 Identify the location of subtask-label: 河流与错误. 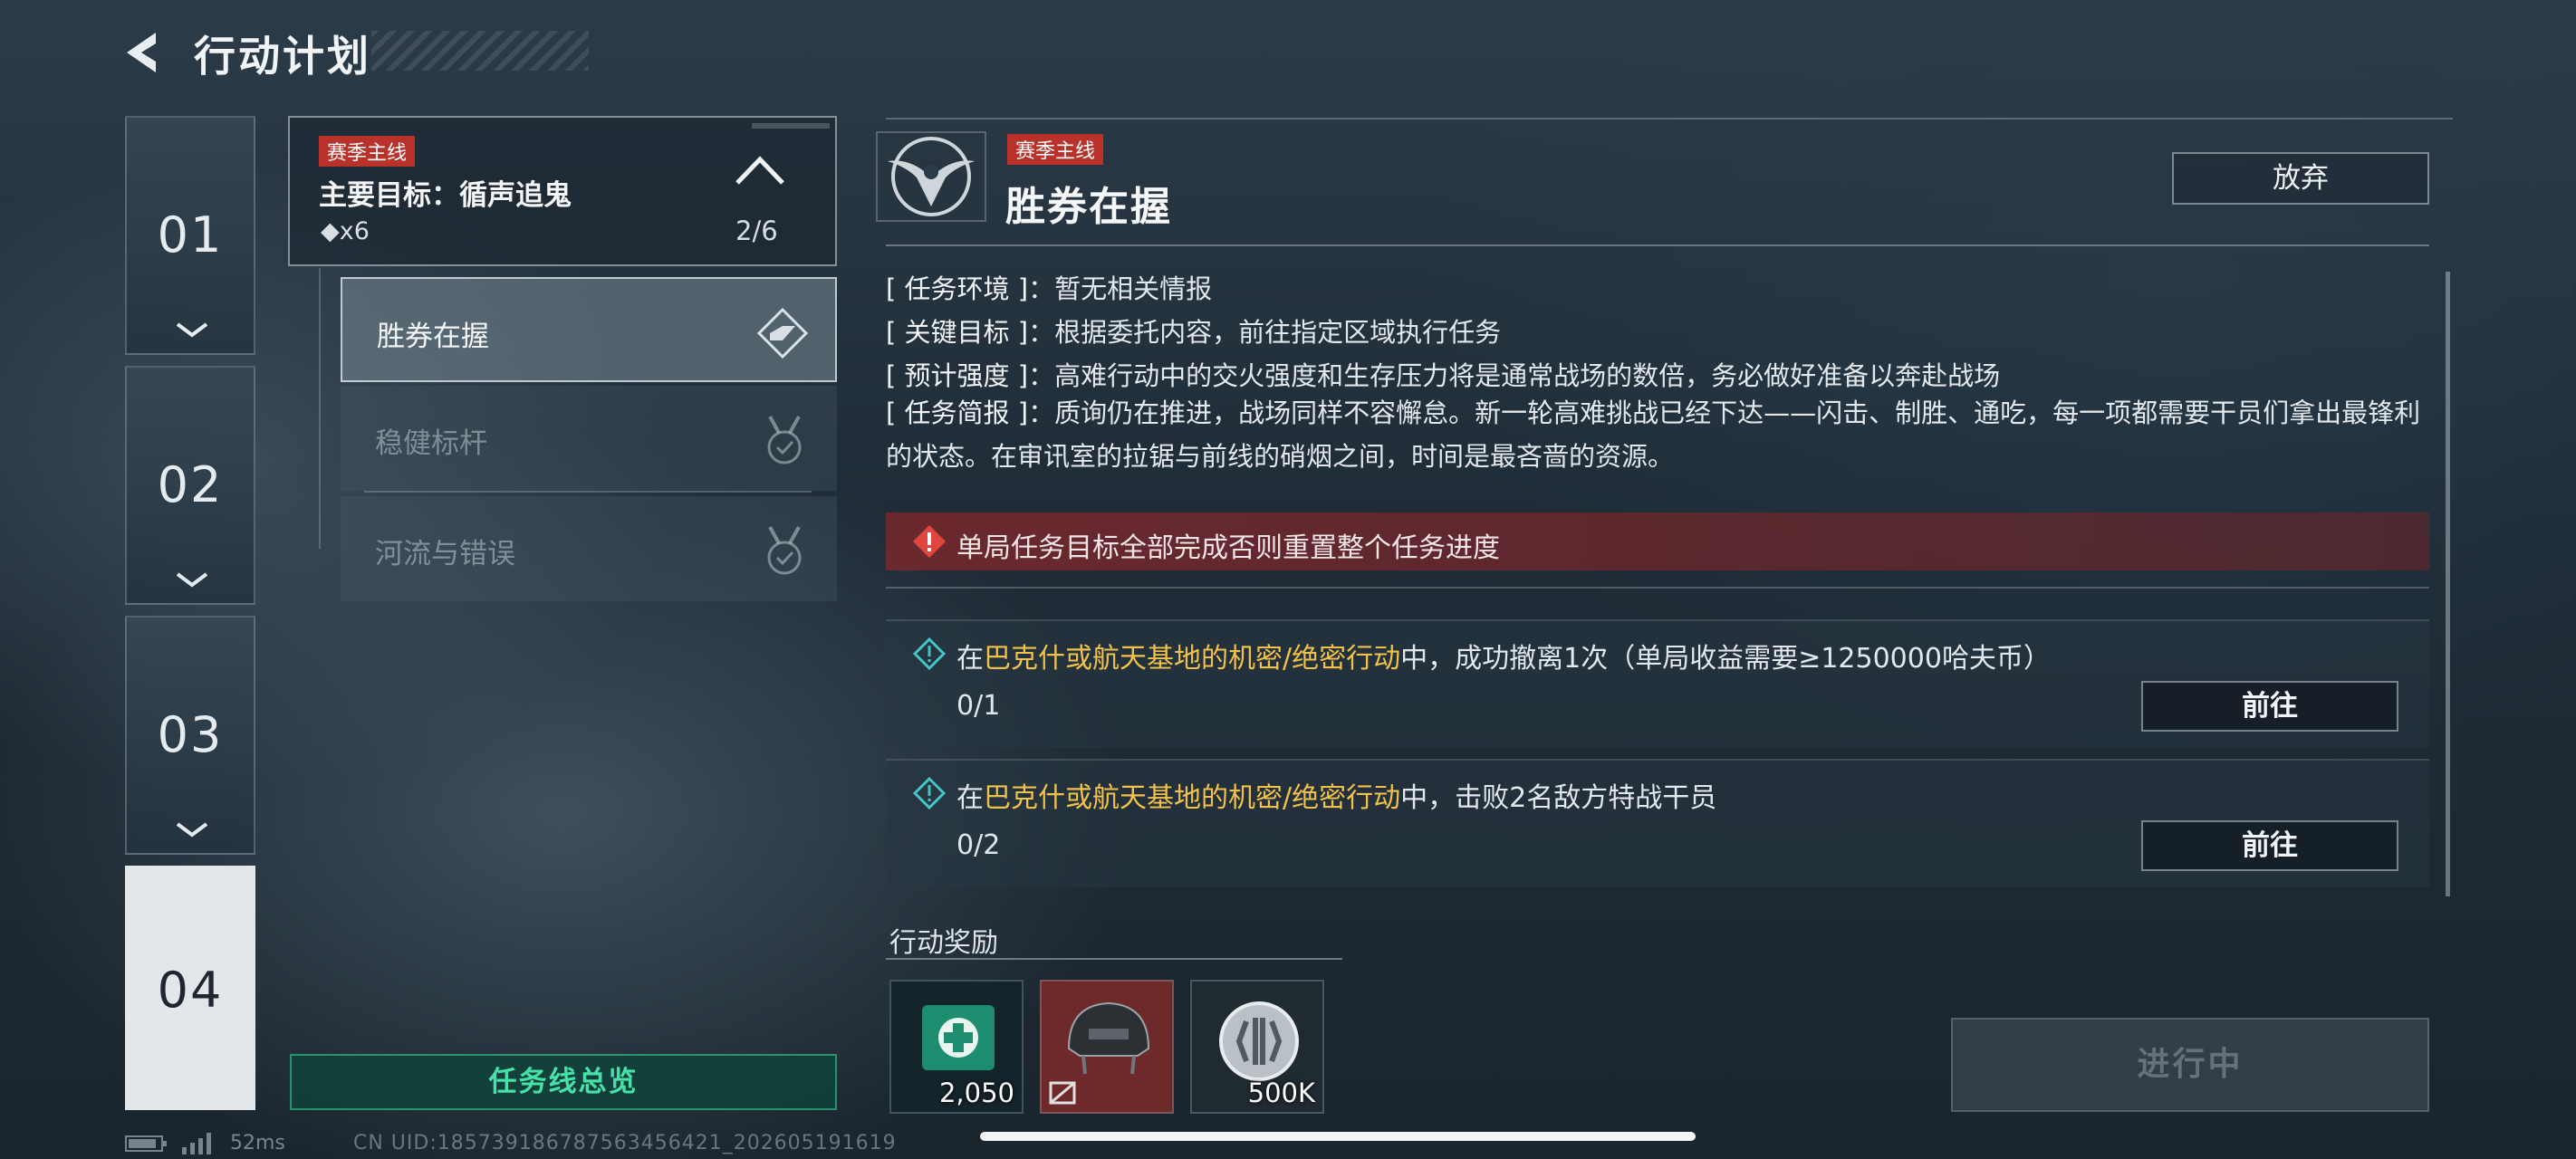
(445, 554).